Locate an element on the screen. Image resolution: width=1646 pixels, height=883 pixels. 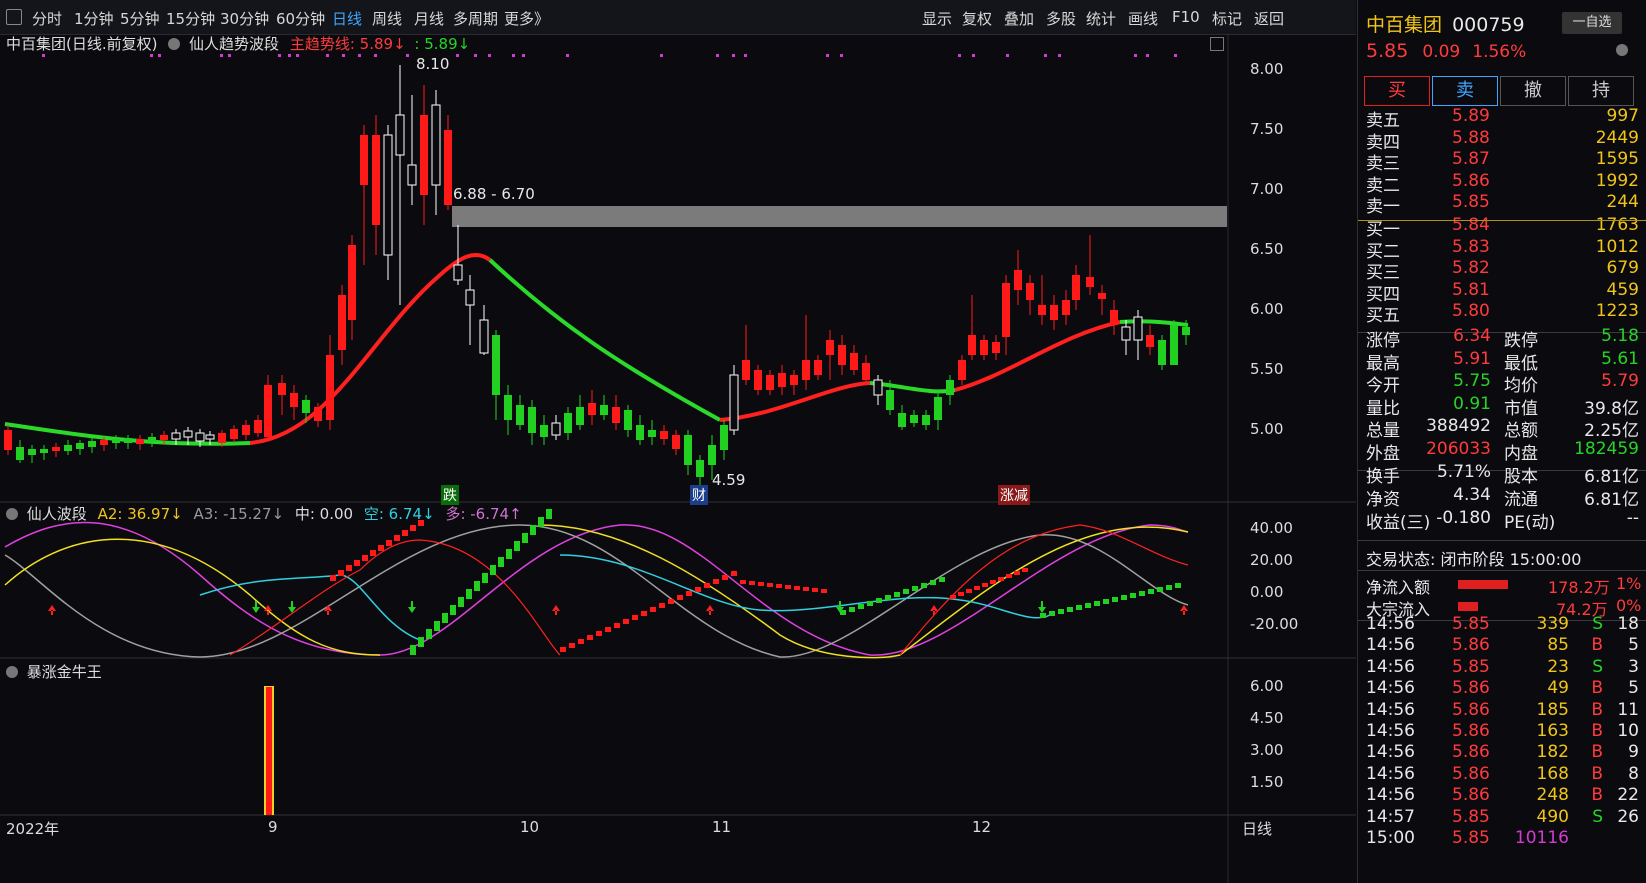
period-tab-6: 日线 is located at coordinates (347, 18).